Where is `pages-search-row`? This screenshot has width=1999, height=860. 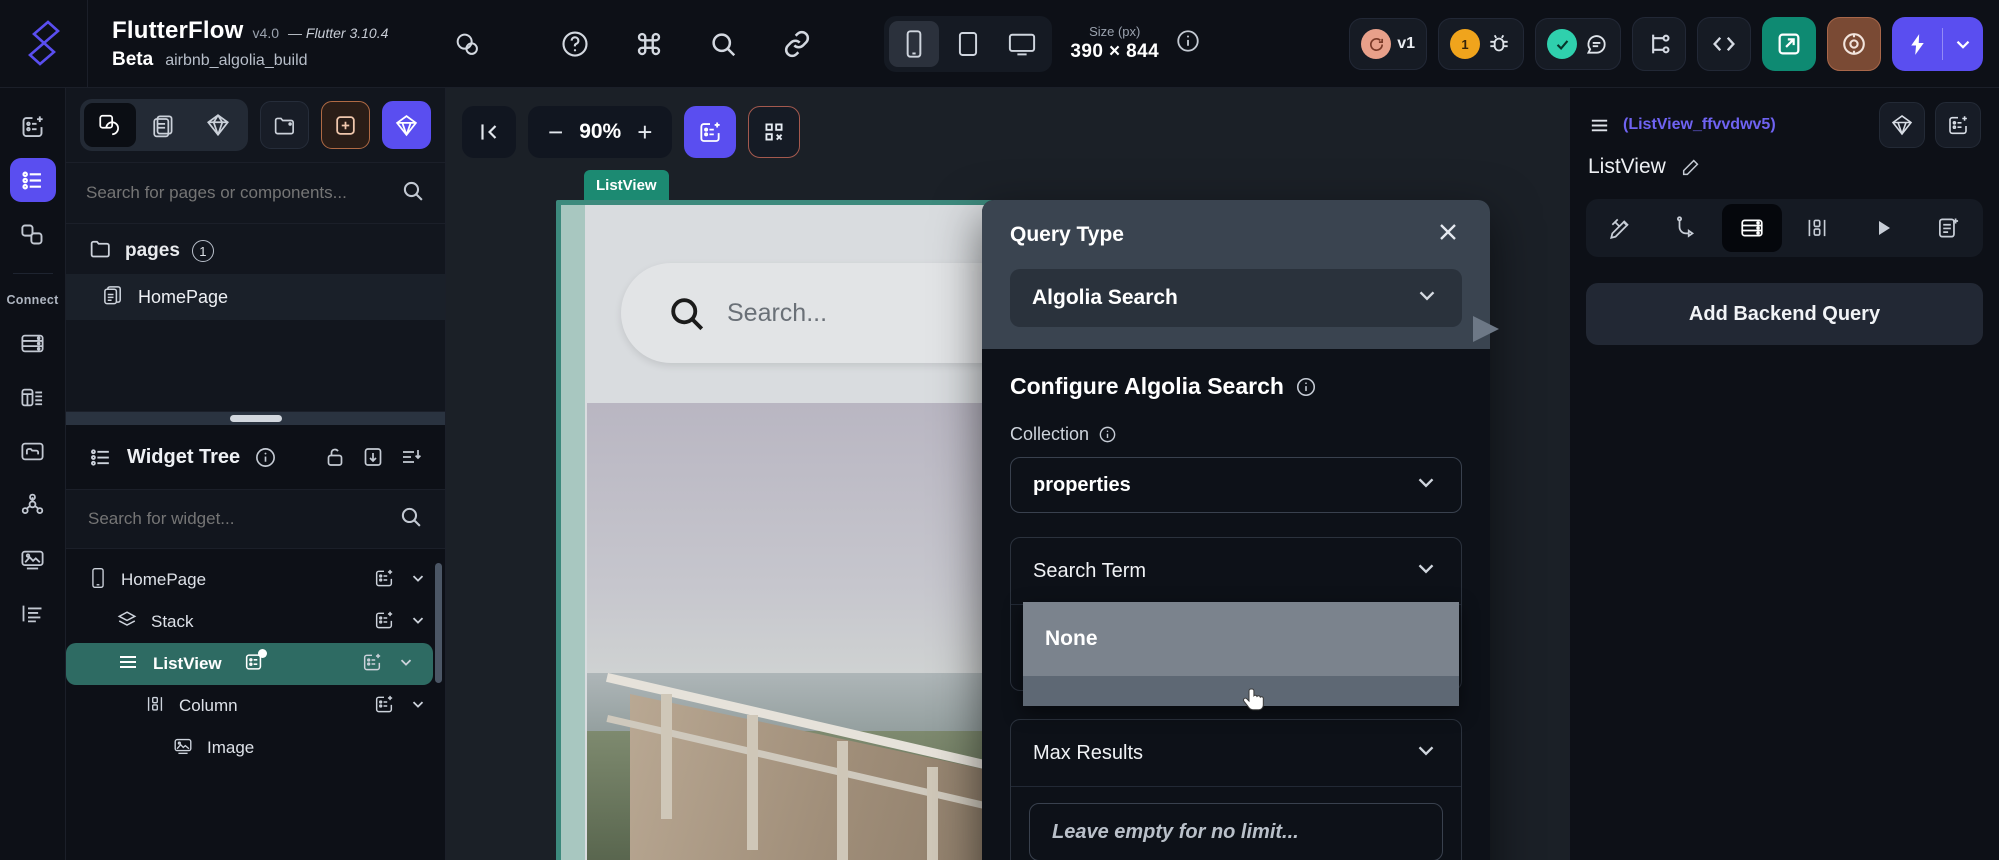 pages-search-row is located at coordinates (255, 193).